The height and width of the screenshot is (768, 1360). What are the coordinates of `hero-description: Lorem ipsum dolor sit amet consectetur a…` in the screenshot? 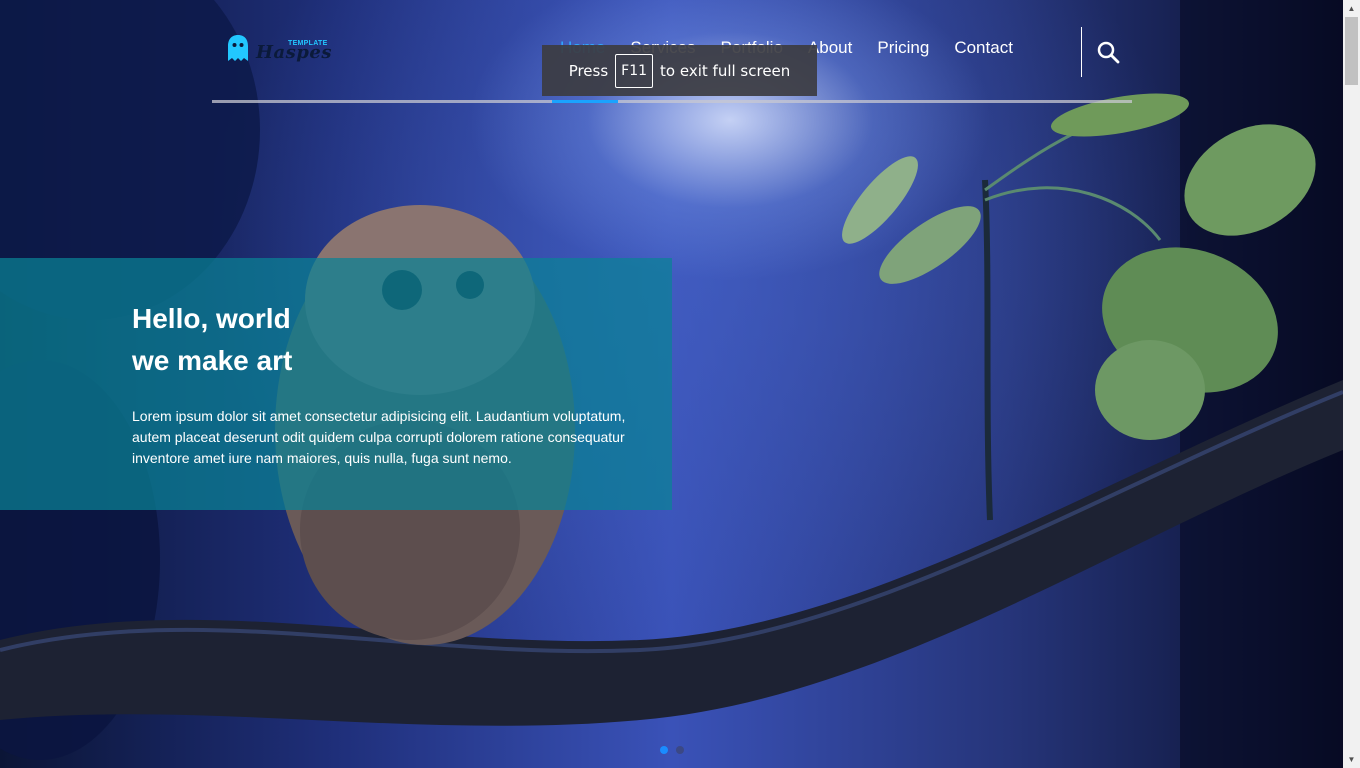 It's located at (379, 437).